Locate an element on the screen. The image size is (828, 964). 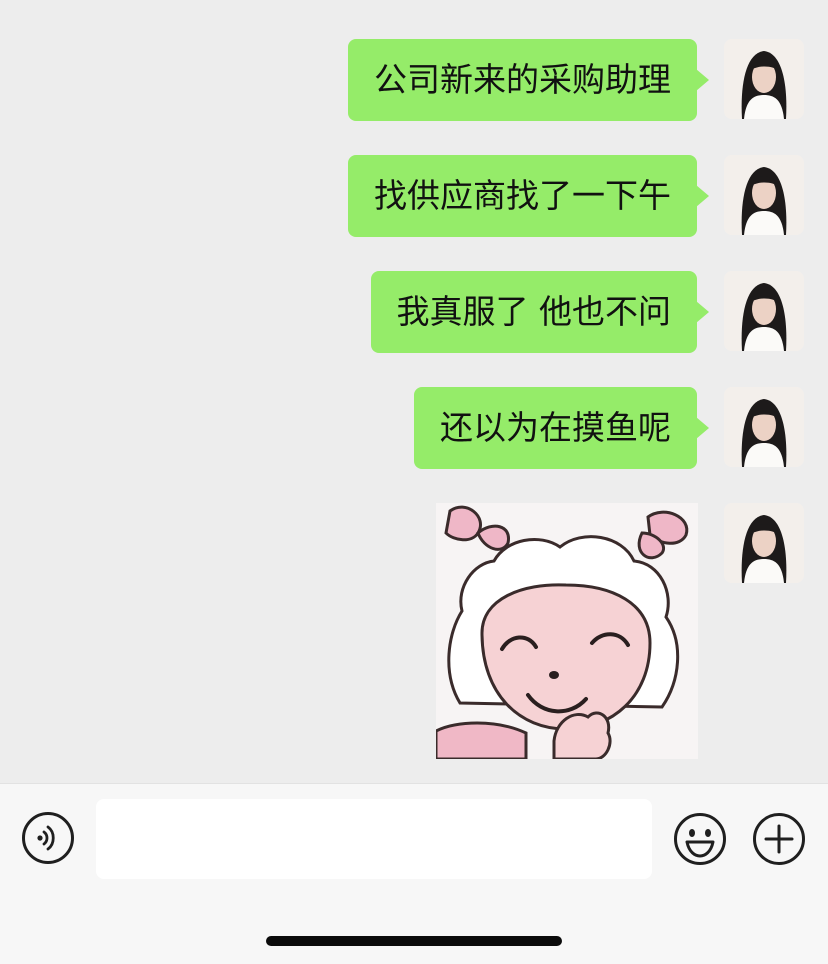
emoji-icon is located at coordinates (700, 839).